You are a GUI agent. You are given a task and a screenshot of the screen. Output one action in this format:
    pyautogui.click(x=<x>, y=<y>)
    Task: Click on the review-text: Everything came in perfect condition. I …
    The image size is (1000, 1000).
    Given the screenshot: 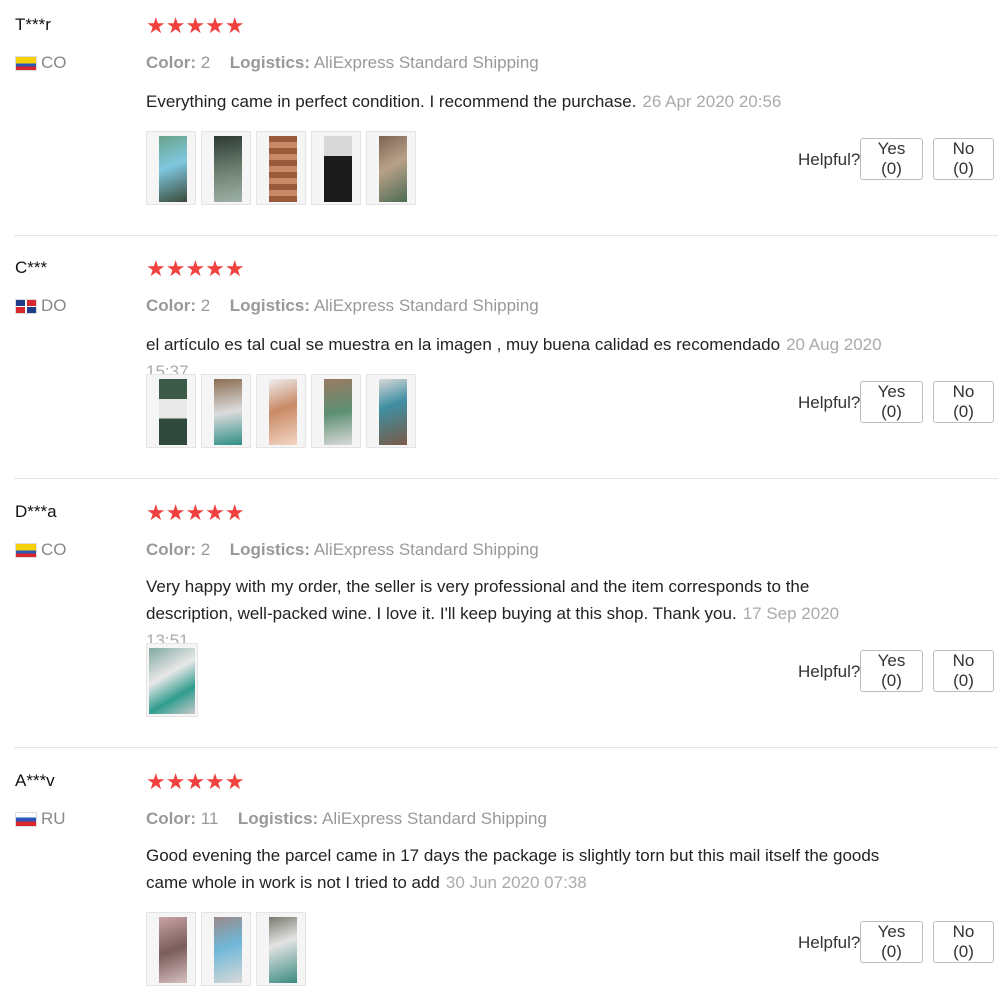 What is the action you would take?
    pyautogui.click(x=526, y=101)
    